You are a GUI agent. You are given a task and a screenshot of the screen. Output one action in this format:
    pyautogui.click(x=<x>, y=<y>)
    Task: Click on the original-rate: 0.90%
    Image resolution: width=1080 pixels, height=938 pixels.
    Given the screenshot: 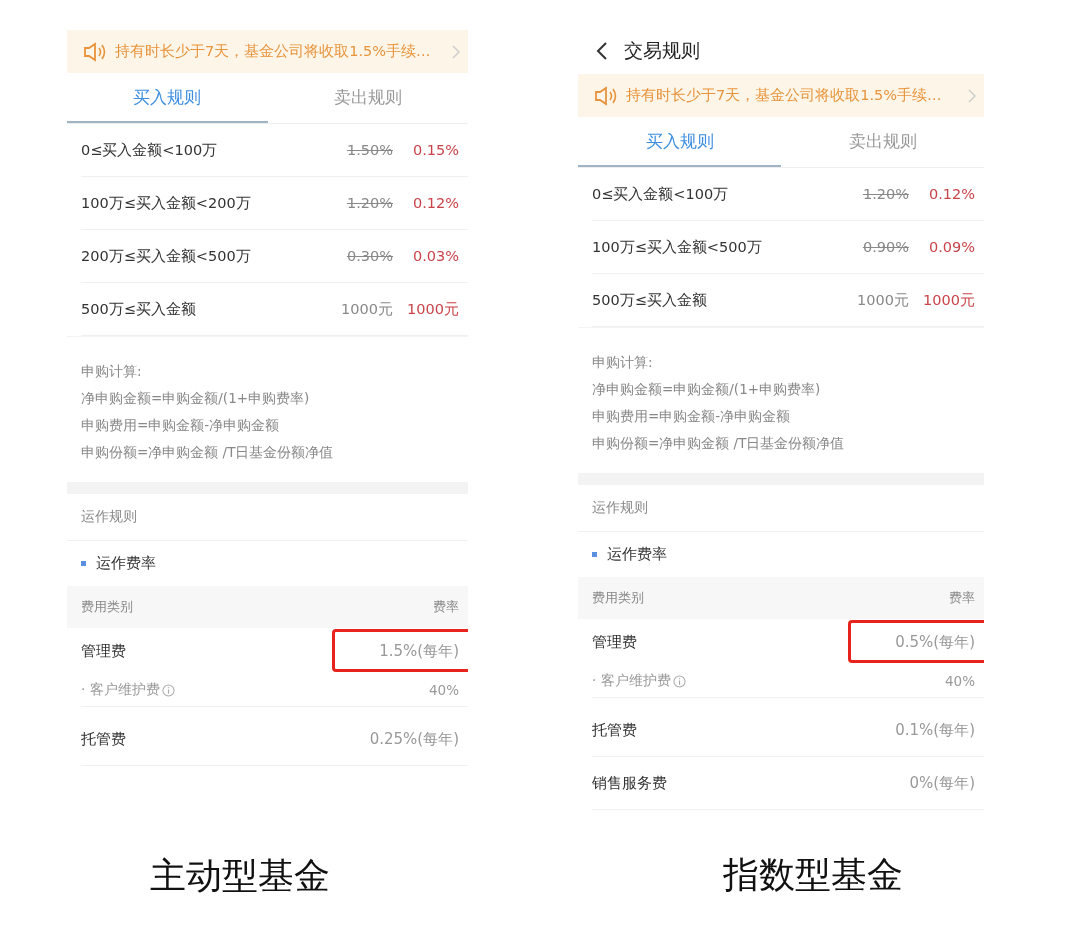 What is the action you would take?
    pyautogui.click(x=885, y=247)
    